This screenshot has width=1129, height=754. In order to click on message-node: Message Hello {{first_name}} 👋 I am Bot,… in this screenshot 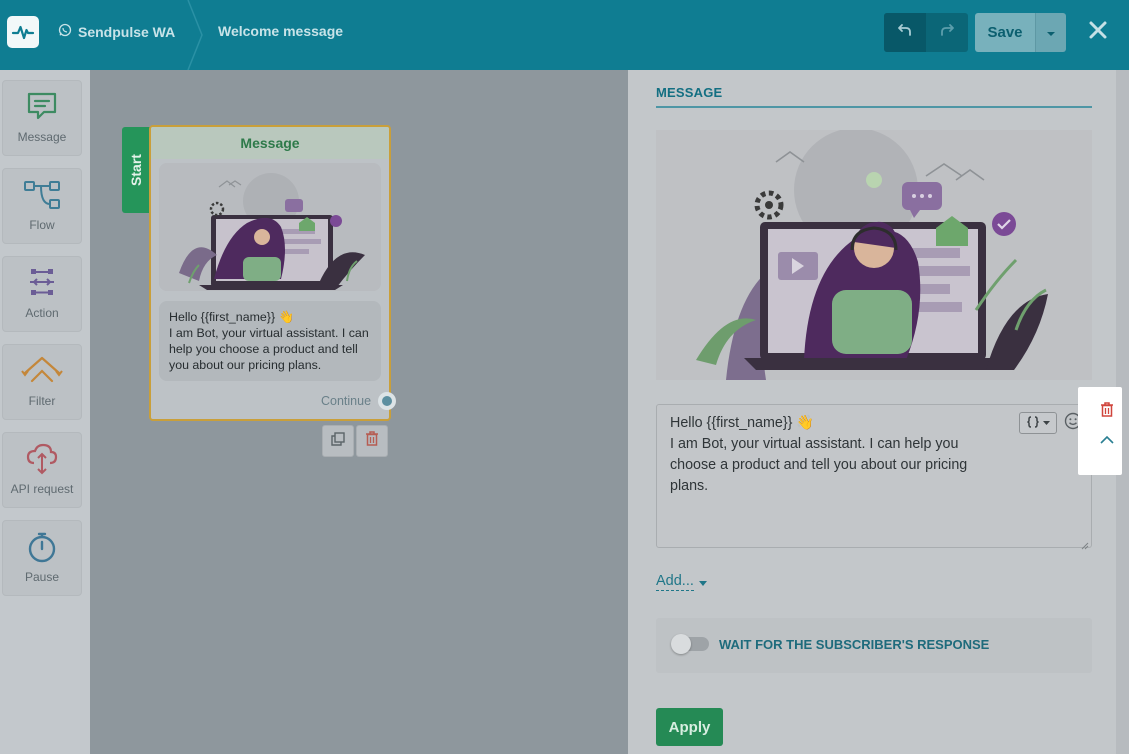, I will do `click(270, 273)`.